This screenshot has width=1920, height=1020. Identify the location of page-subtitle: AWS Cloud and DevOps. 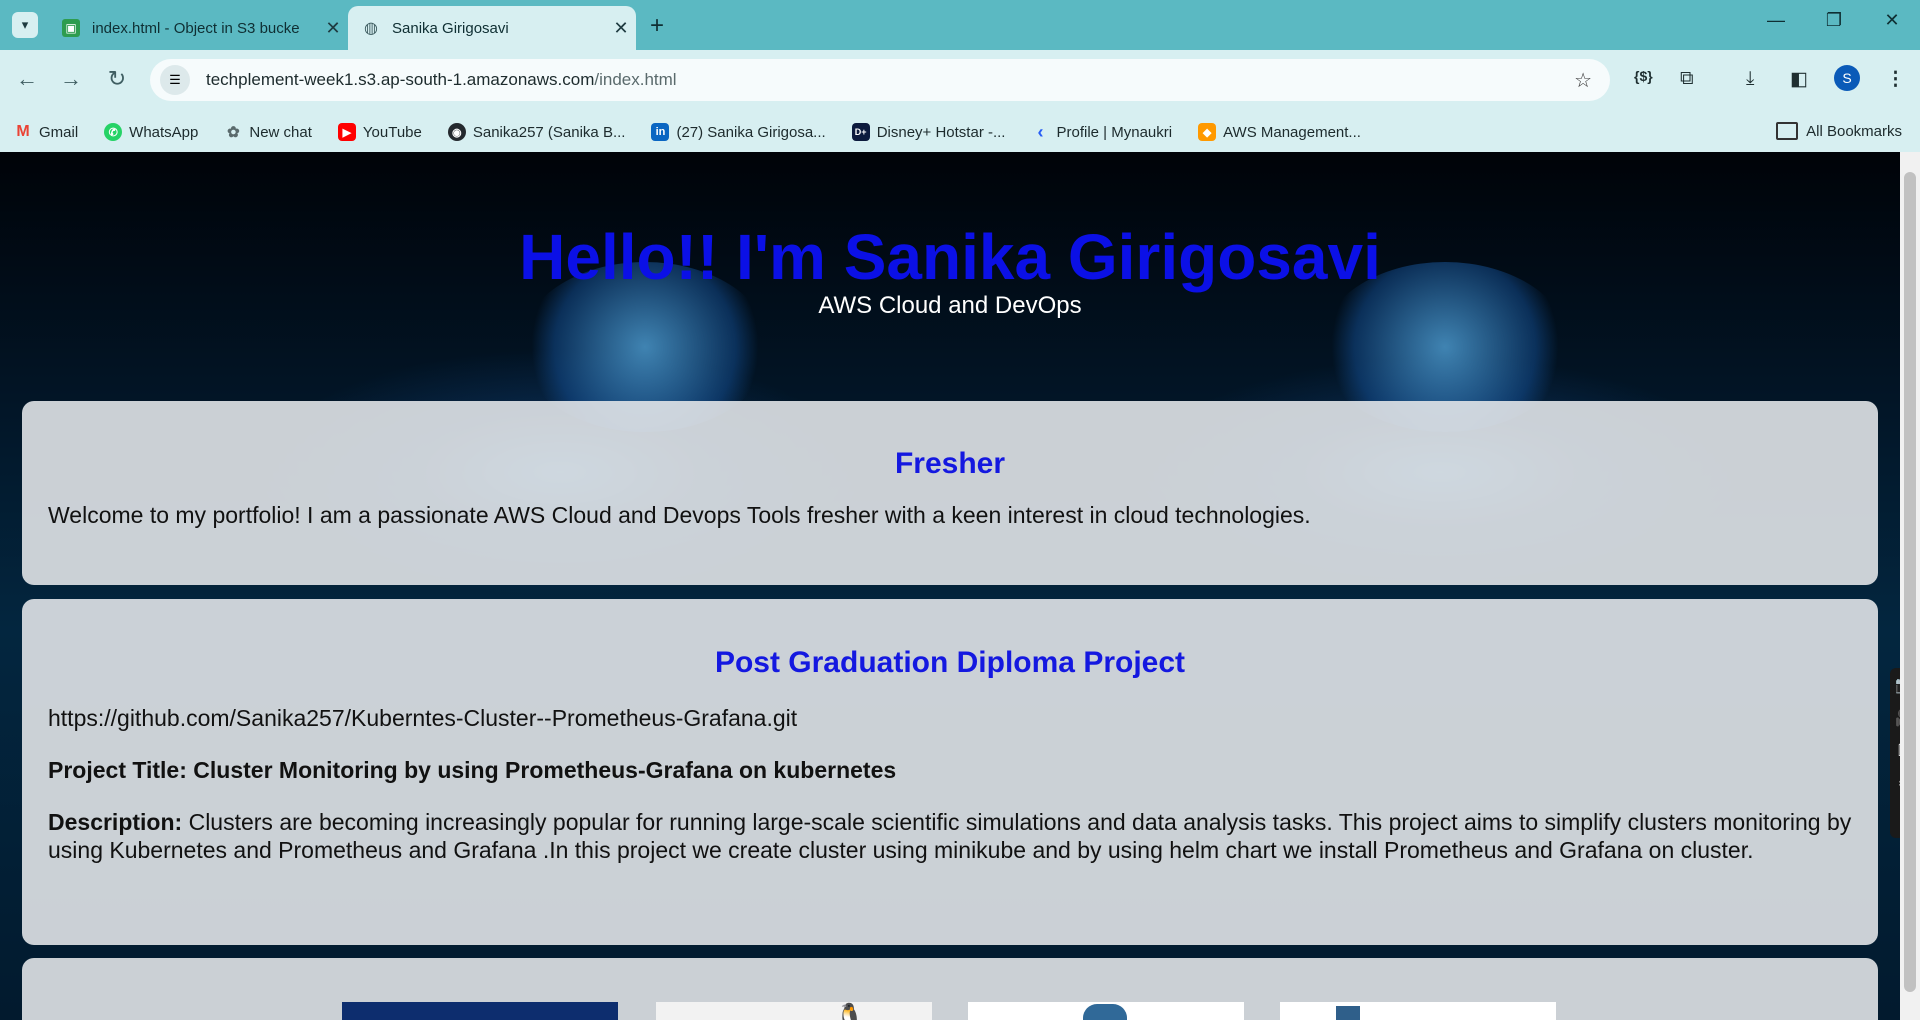
(950, 305).